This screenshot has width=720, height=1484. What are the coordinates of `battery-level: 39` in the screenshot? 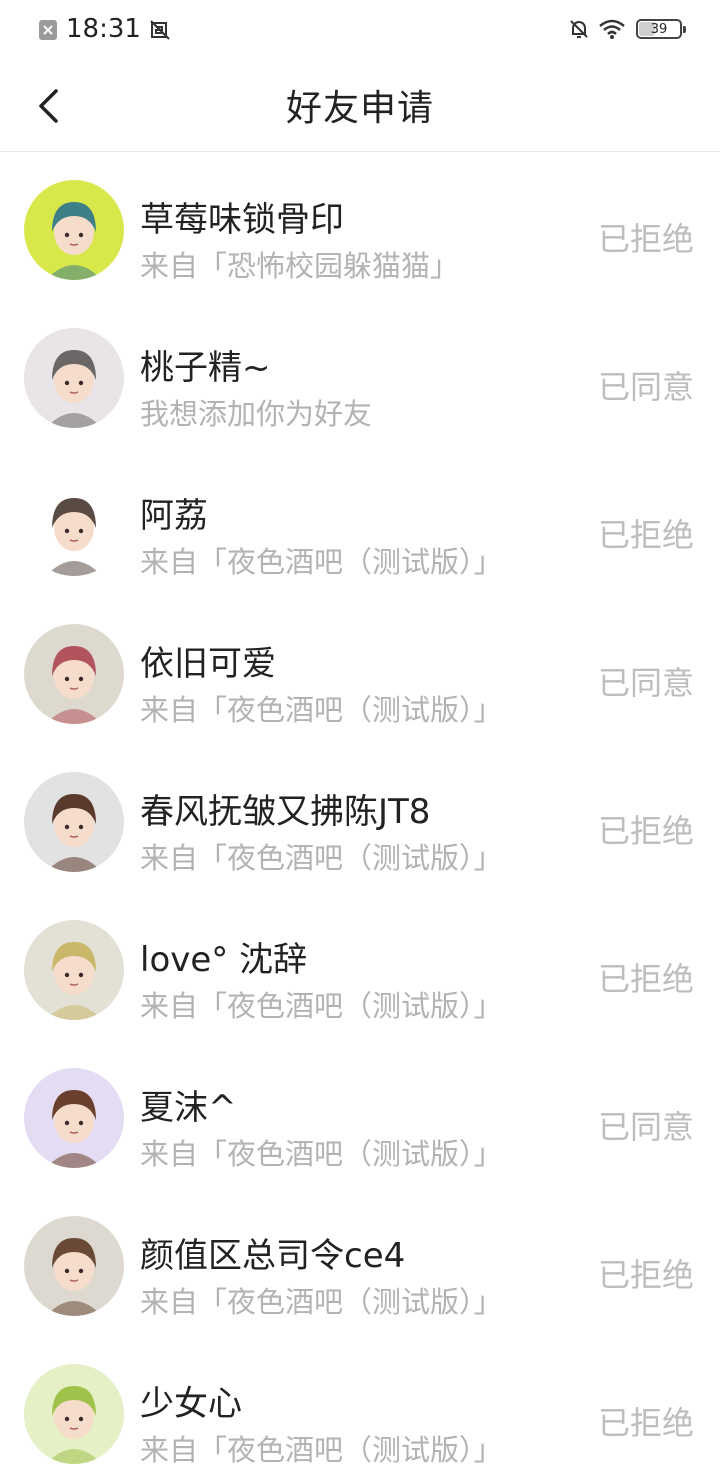 It's located at (659, 29).